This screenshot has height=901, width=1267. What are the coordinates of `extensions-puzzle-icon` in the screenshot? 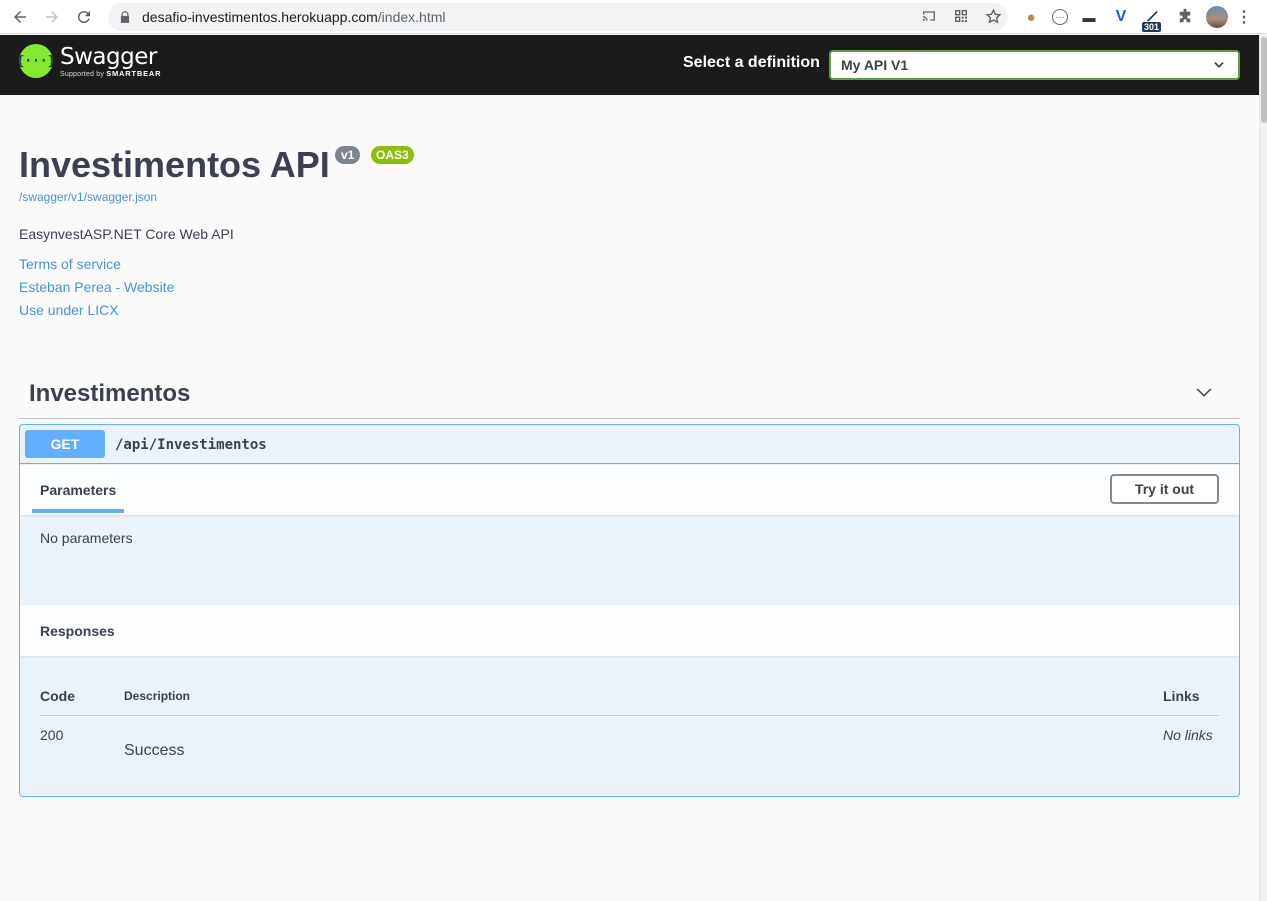 It's located at (1185, 17).